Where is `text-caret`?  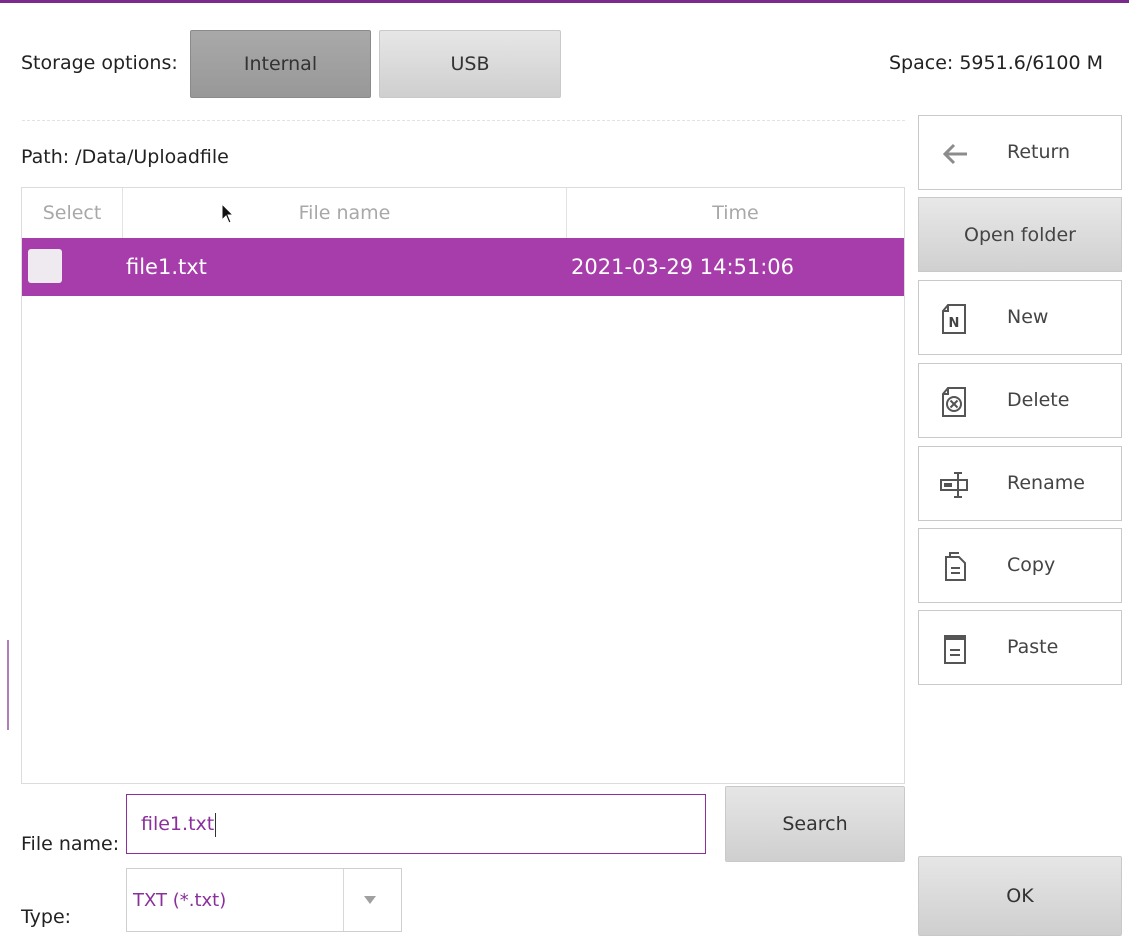
text-caret is located at coordinates (216, 824).